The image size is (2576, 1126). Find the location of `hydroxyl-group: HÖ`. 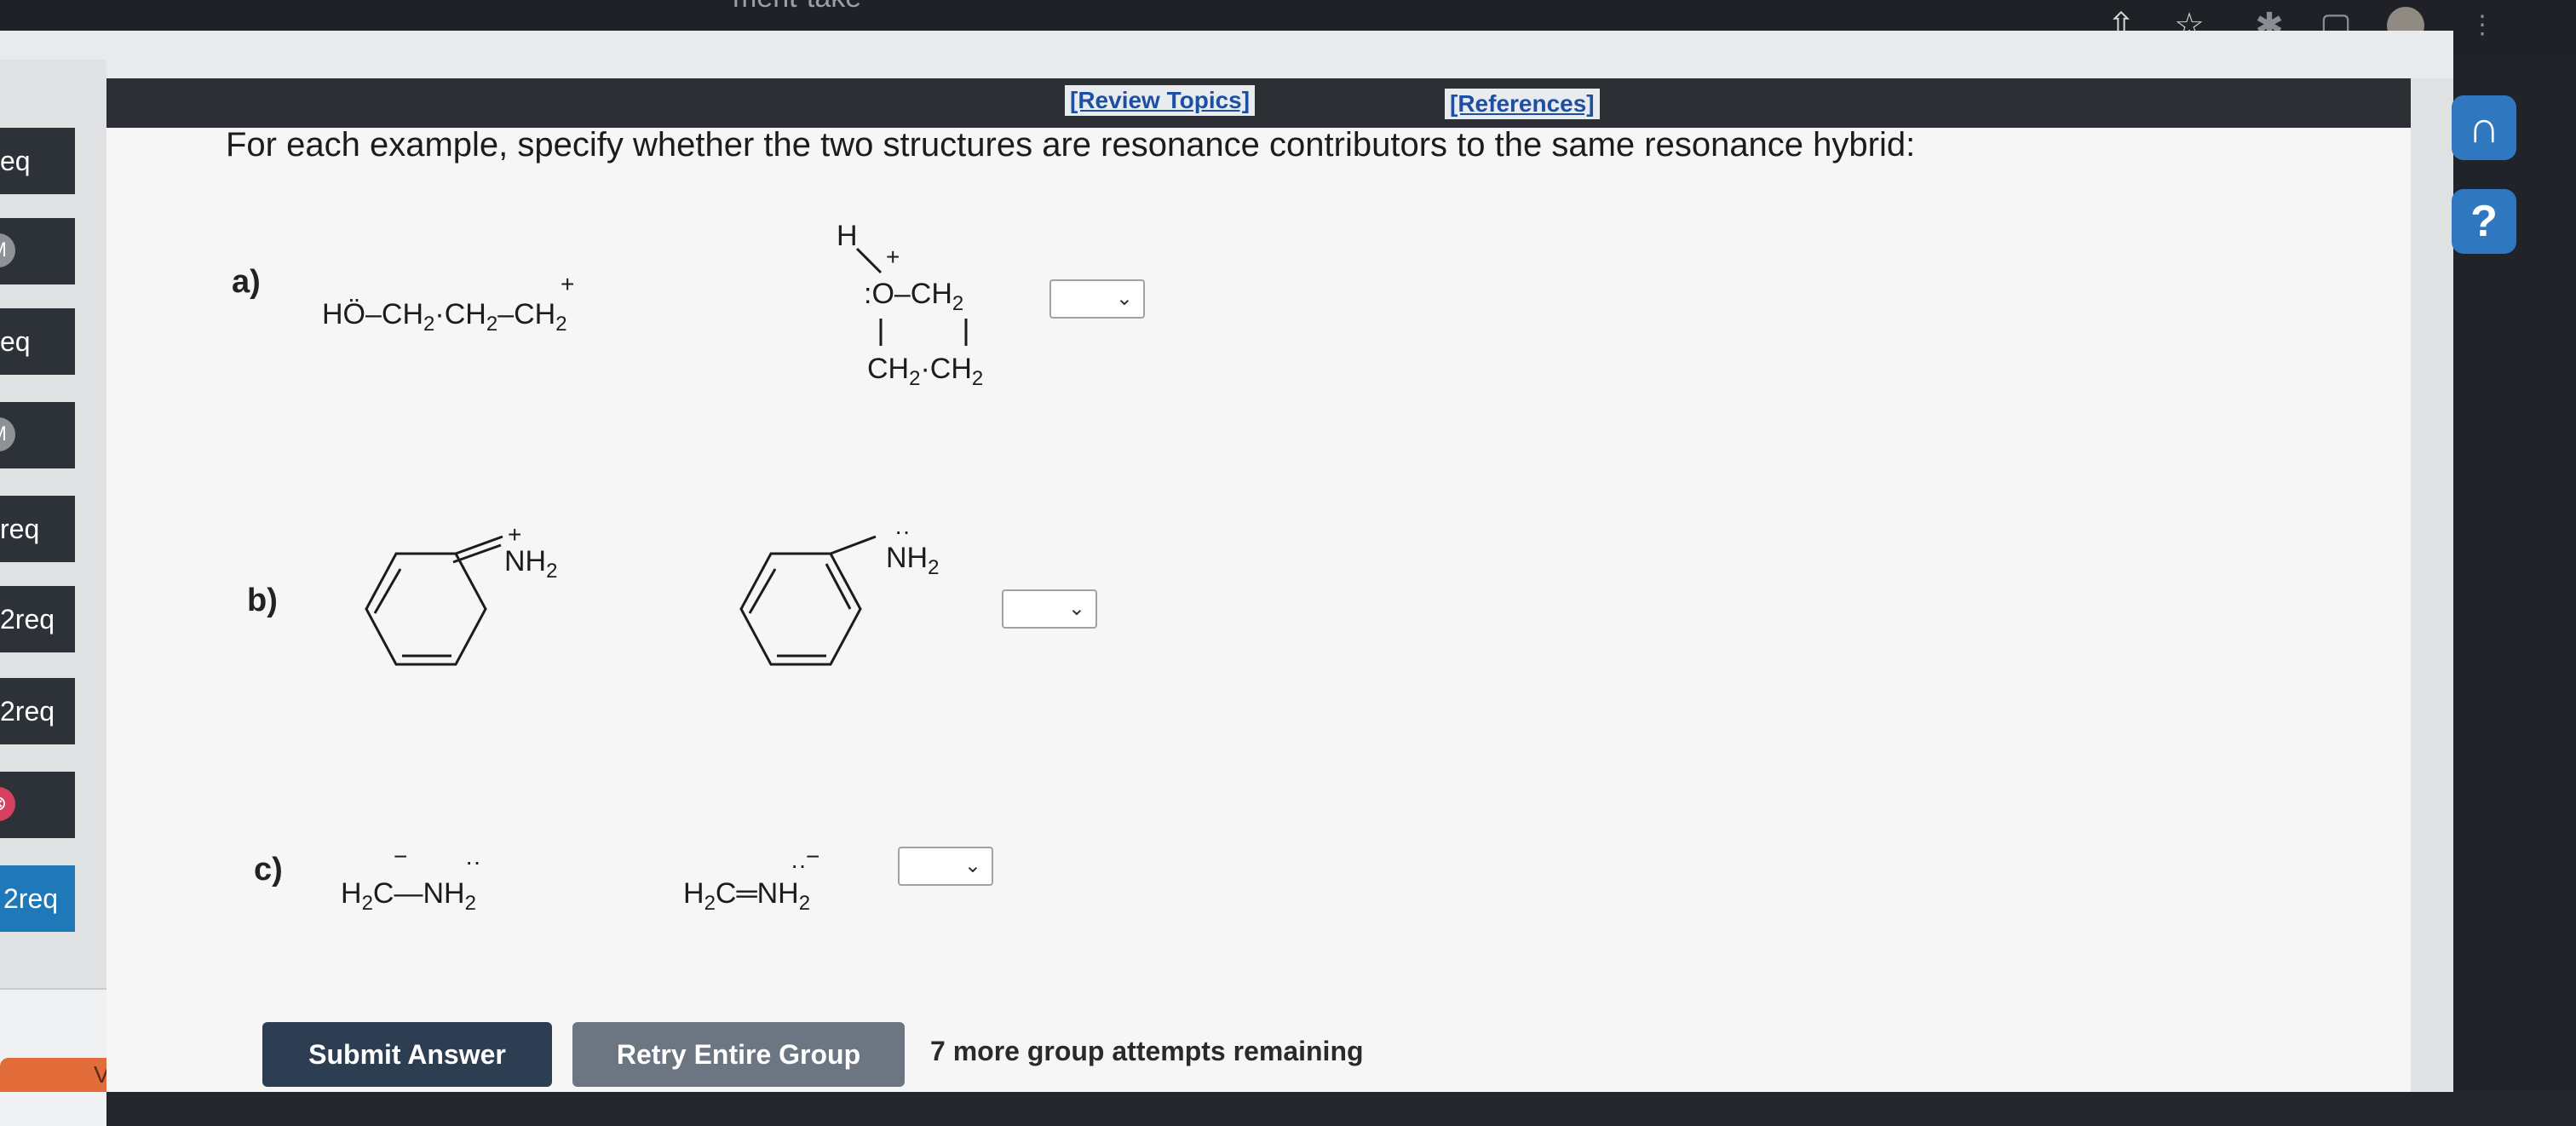

hydroxyl-group: HÖ is located at coordinates (343, 314).